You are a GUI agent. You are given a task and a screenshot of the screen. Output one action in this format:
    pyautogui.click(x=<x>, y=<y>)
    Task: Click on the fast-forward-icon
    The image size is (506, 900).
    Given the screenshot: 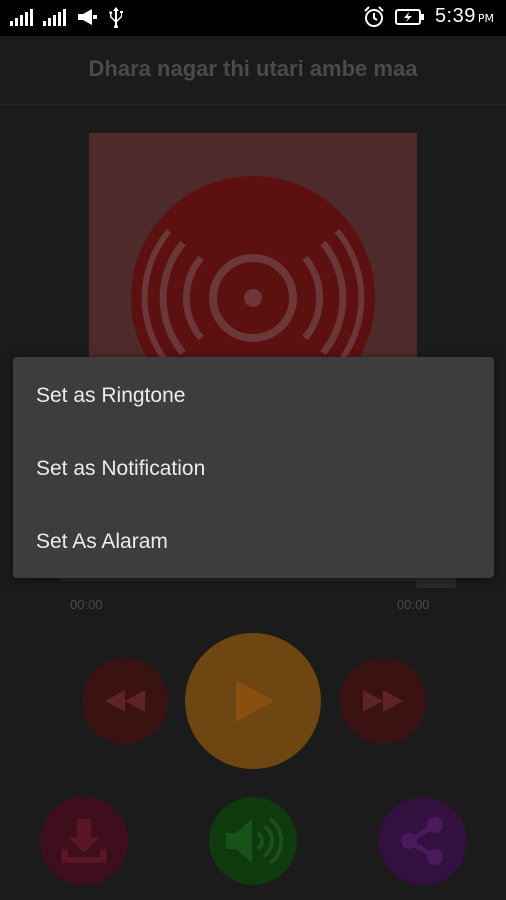 What is the action you would take?
    pyautogui.click(x=383, y=701)
    